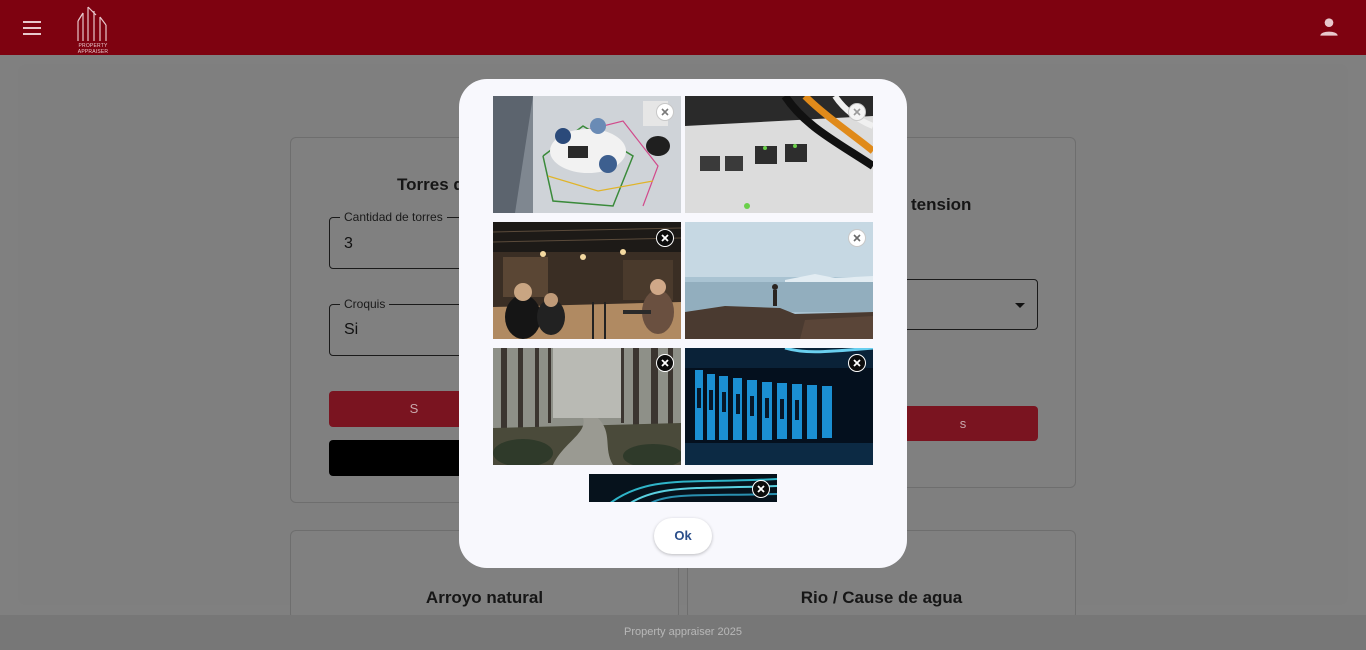 The height and width of the screenshot is (650, 1366). What do you see at coordinates (1329, 27) in the screenshot?
I see `account-icon` at bounding box center [1329, 27].